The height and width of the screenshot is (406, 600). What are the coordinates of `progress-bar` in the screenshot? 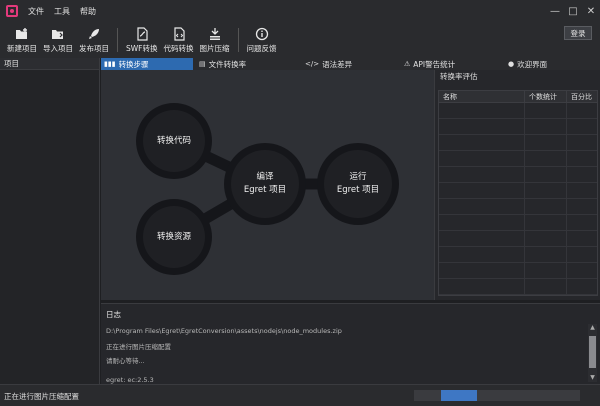 It's located at (497, 395).